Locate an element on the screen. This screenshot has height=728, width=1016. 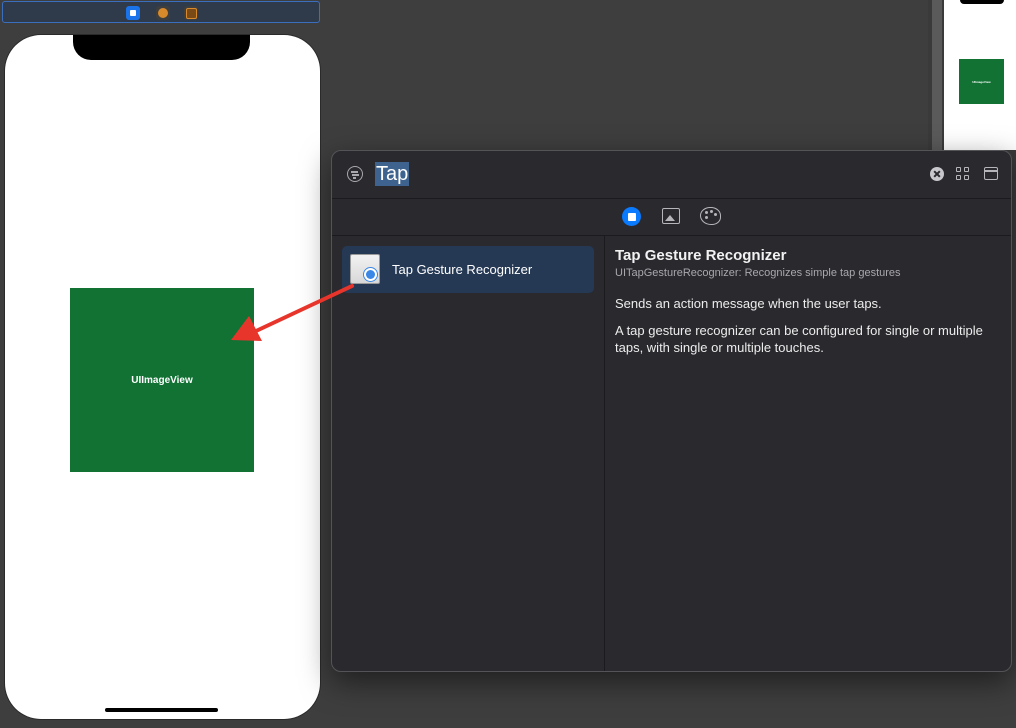
list-item-tap-gesture-recognizer: Tap Gesture Recognizer is located at coordinates (468, 269).